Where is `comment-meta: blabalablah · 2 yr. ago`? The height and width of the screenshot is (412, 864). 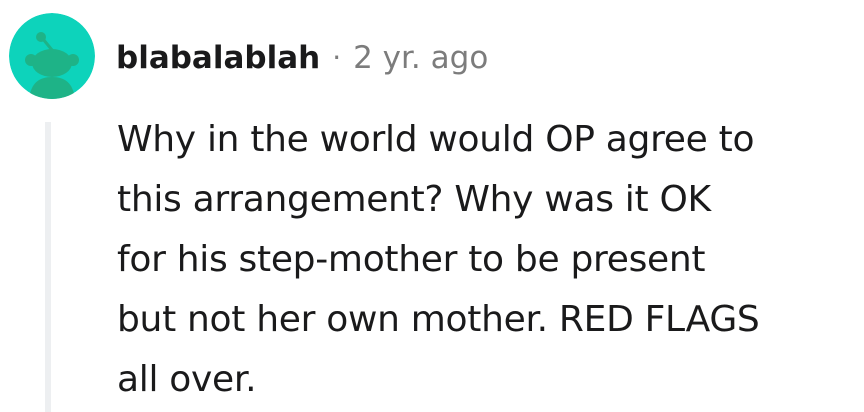 comment-meta: blabalablah · 2 yr. ago is located at coordinates (302, 58).